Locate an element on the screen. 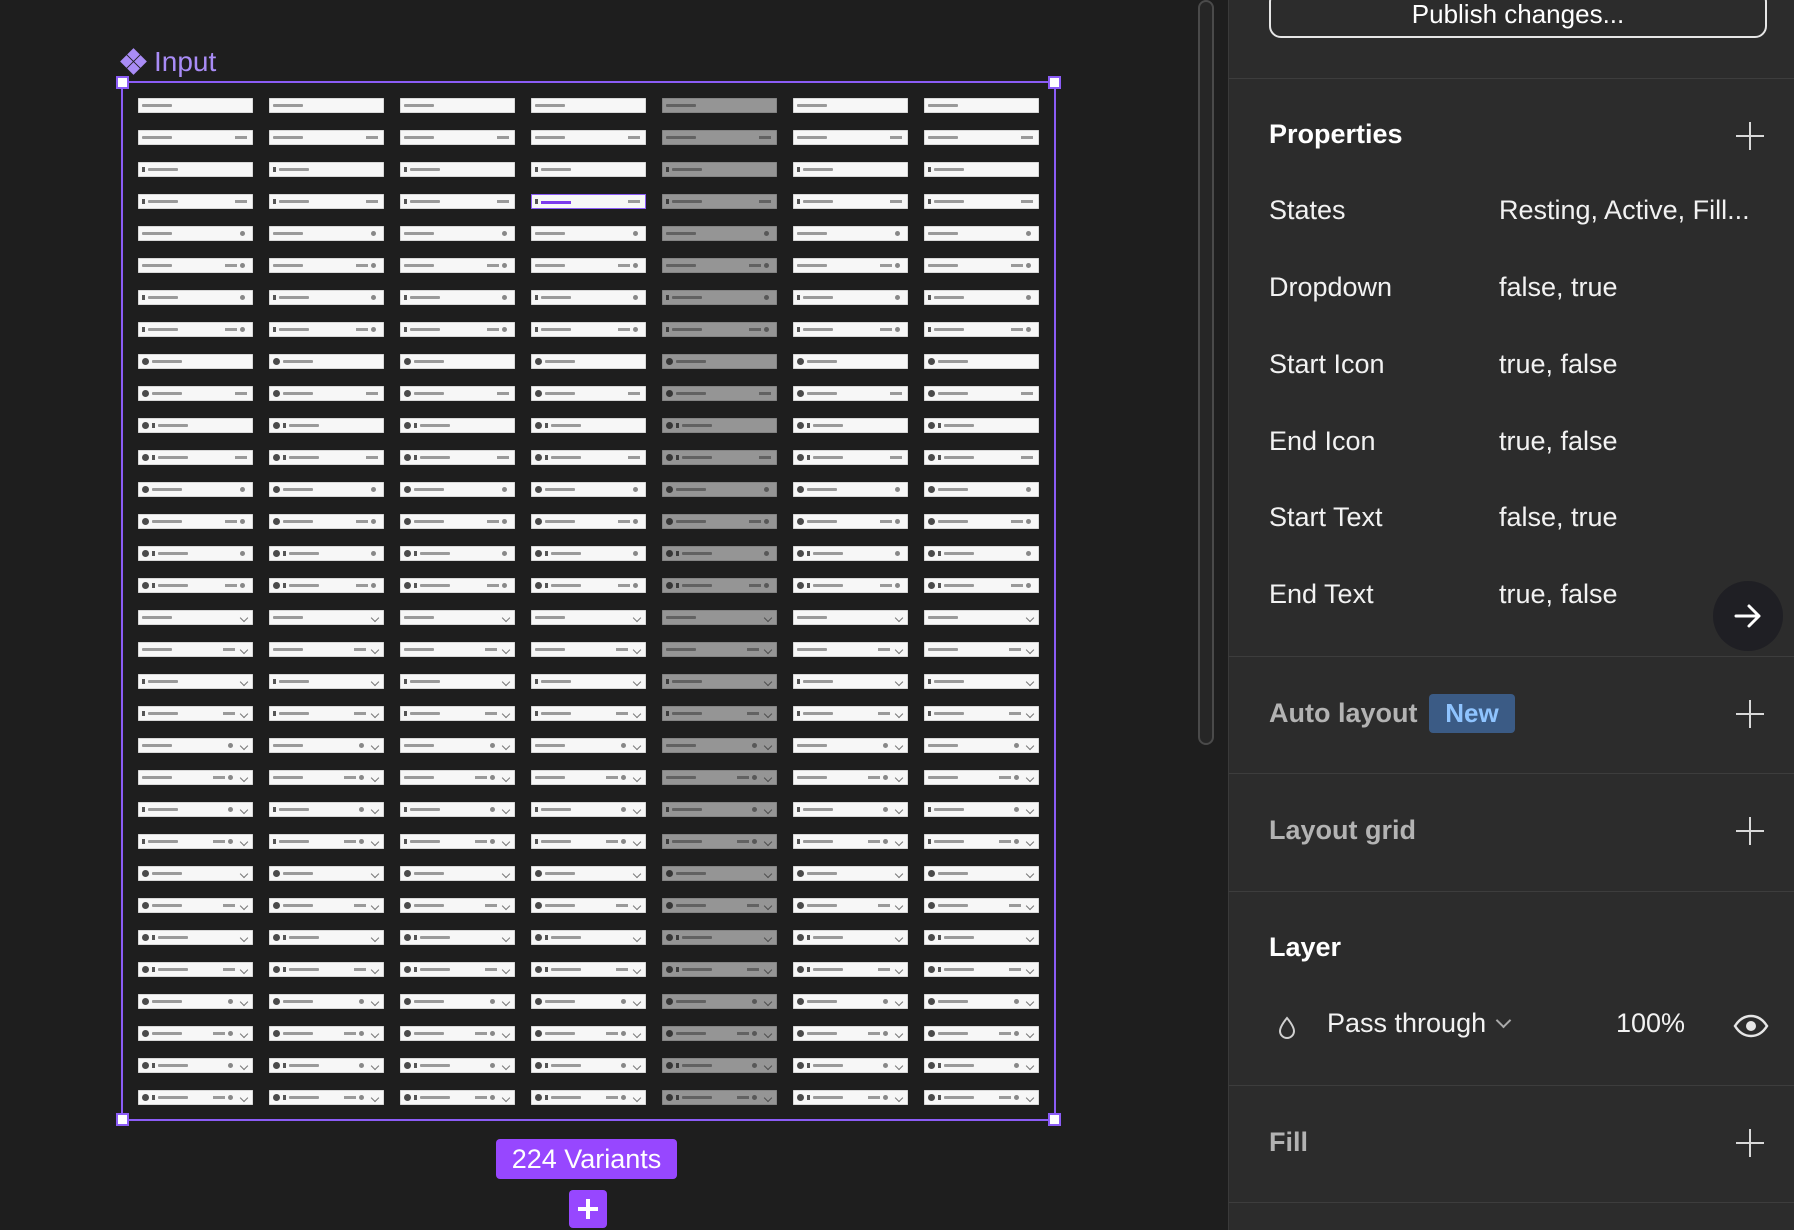 This screenshot has width=1794, height=1230. add-layout-grid-button is located at coordinates (1750, 831).